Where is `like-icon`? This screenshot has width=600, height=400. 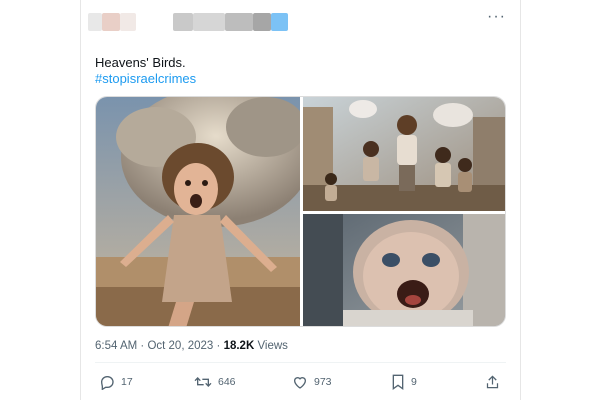 like-icon is located at coordinates (300, 383).